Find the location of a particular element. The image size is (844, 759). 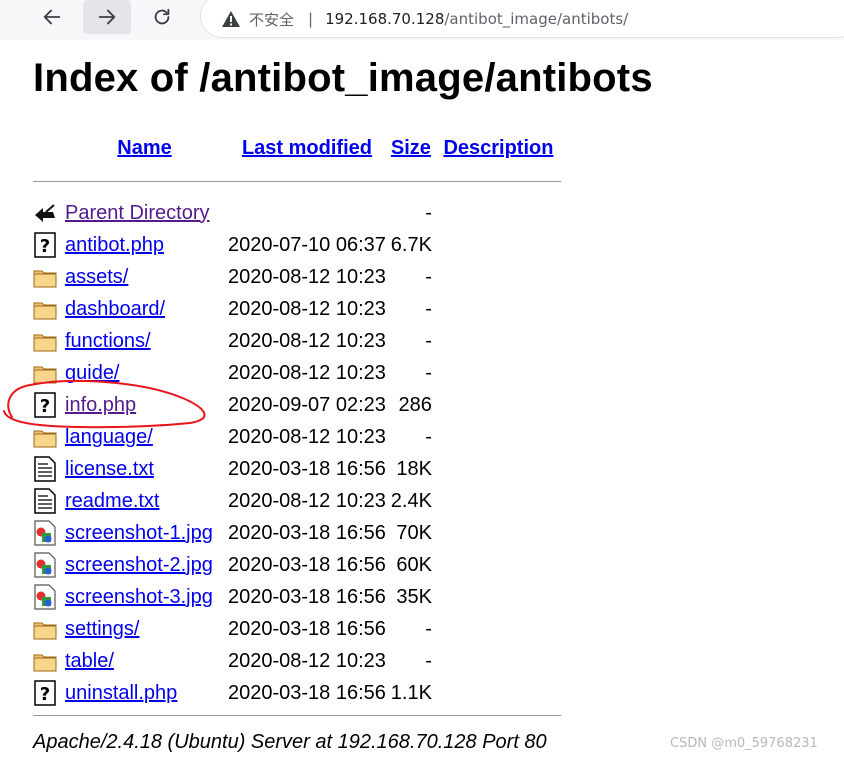

file-link: table/ is located at coordinates (89, 661).